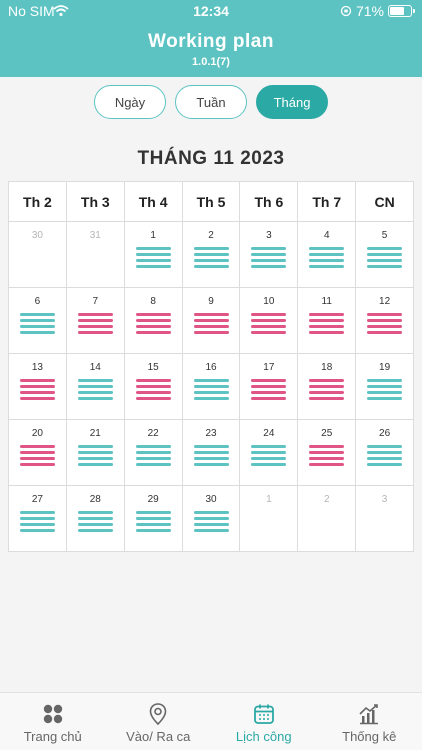  Describe the element at coordinates (153, 321) in the screenshot. I see `calendar-day-cell: 8` at that location.